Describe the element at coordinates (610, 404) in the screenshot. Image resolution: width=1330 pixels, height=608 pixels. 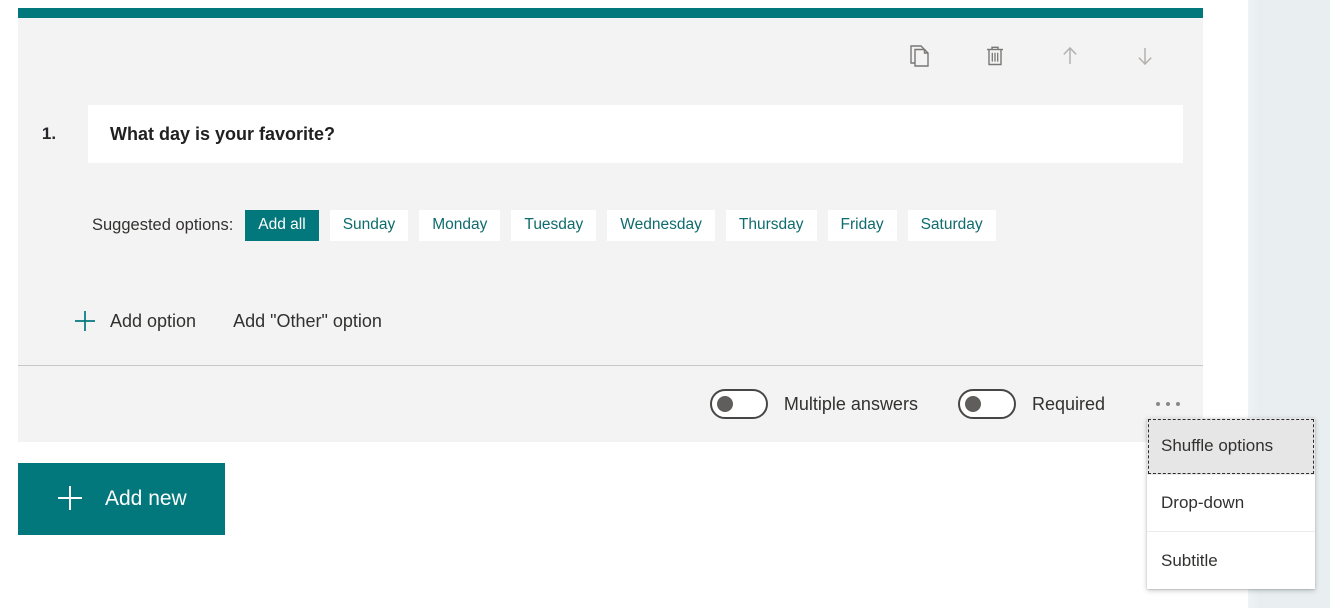
I see `question-card-footer: Multiple answers Required` at that location.